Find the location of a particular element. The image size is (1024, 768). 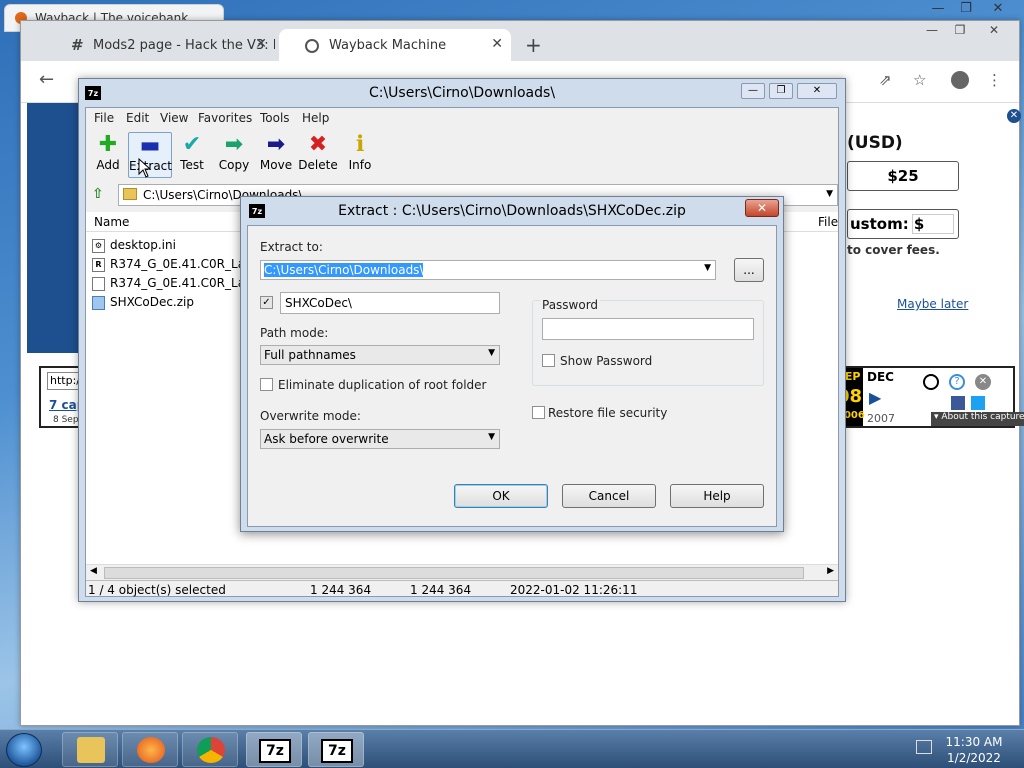

twitter-icon is located at coordinates (978, 403).